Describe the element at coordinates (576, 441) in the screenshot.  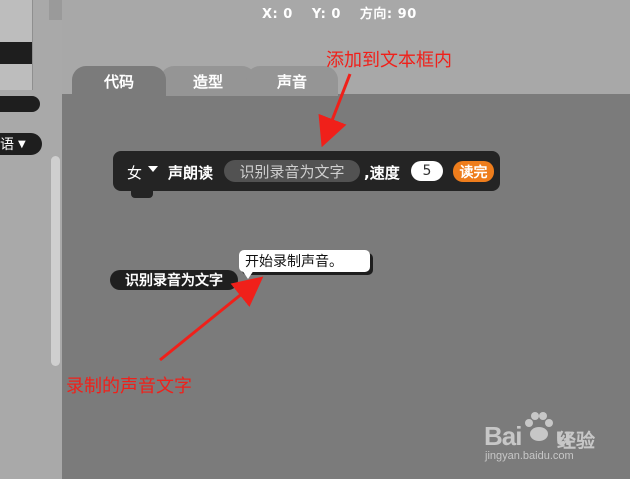
I see `watermark-brand: 经验` at that location.